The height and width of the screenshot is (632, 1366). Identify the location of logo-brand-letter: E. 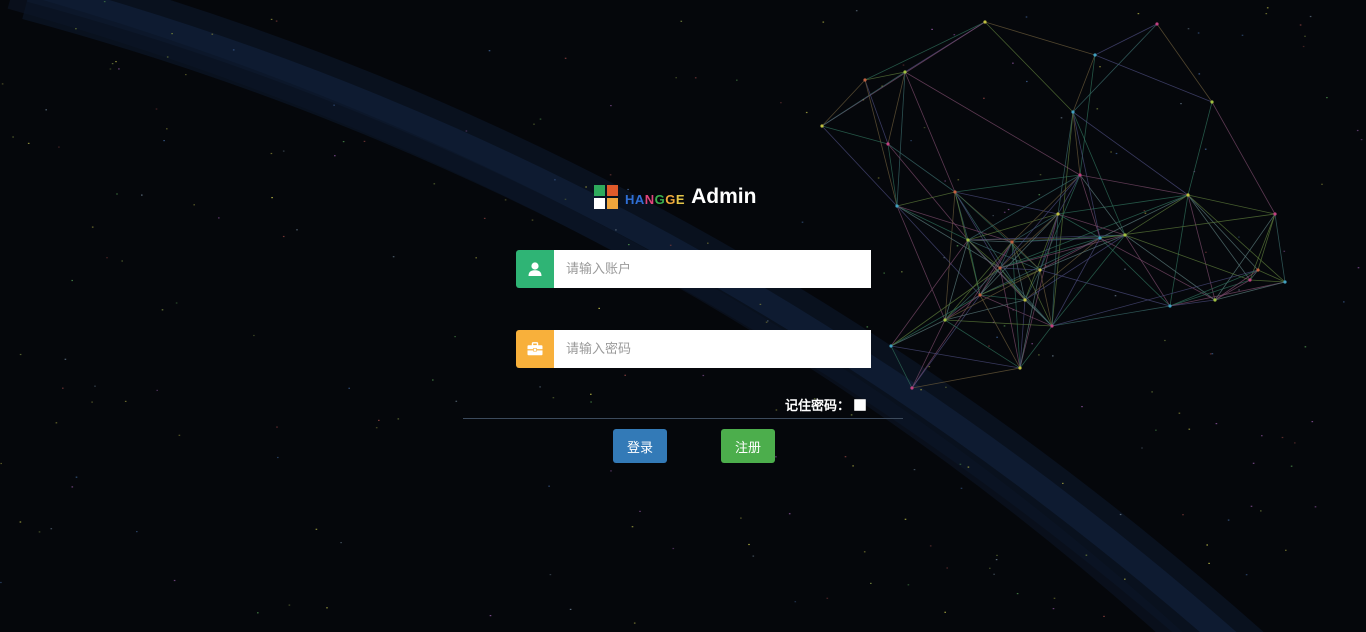
(680, 199).